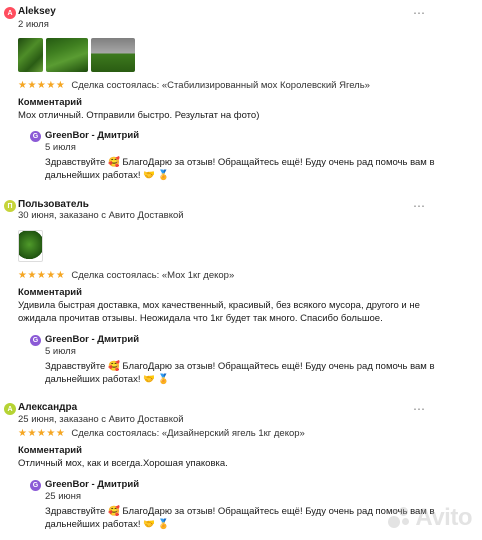  I want to click on reply-date: 25 июня, so click(63, 496).